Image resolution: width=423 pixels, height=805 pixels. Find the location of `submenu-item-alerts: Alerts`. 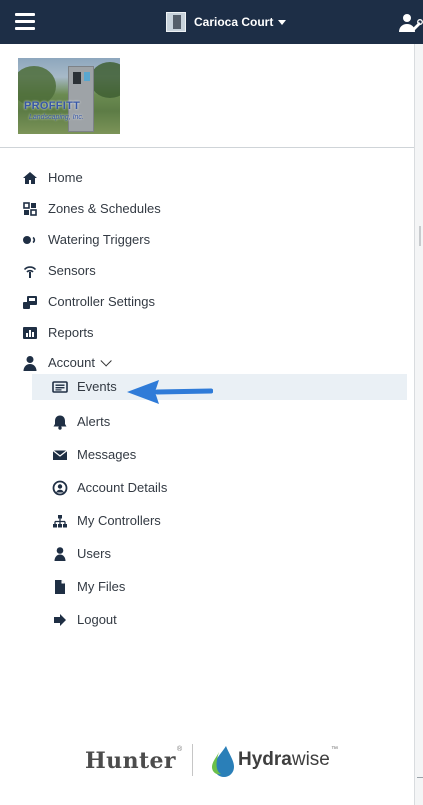

submenu-item-alerts: Alerts is located at coordinates (207, 422).